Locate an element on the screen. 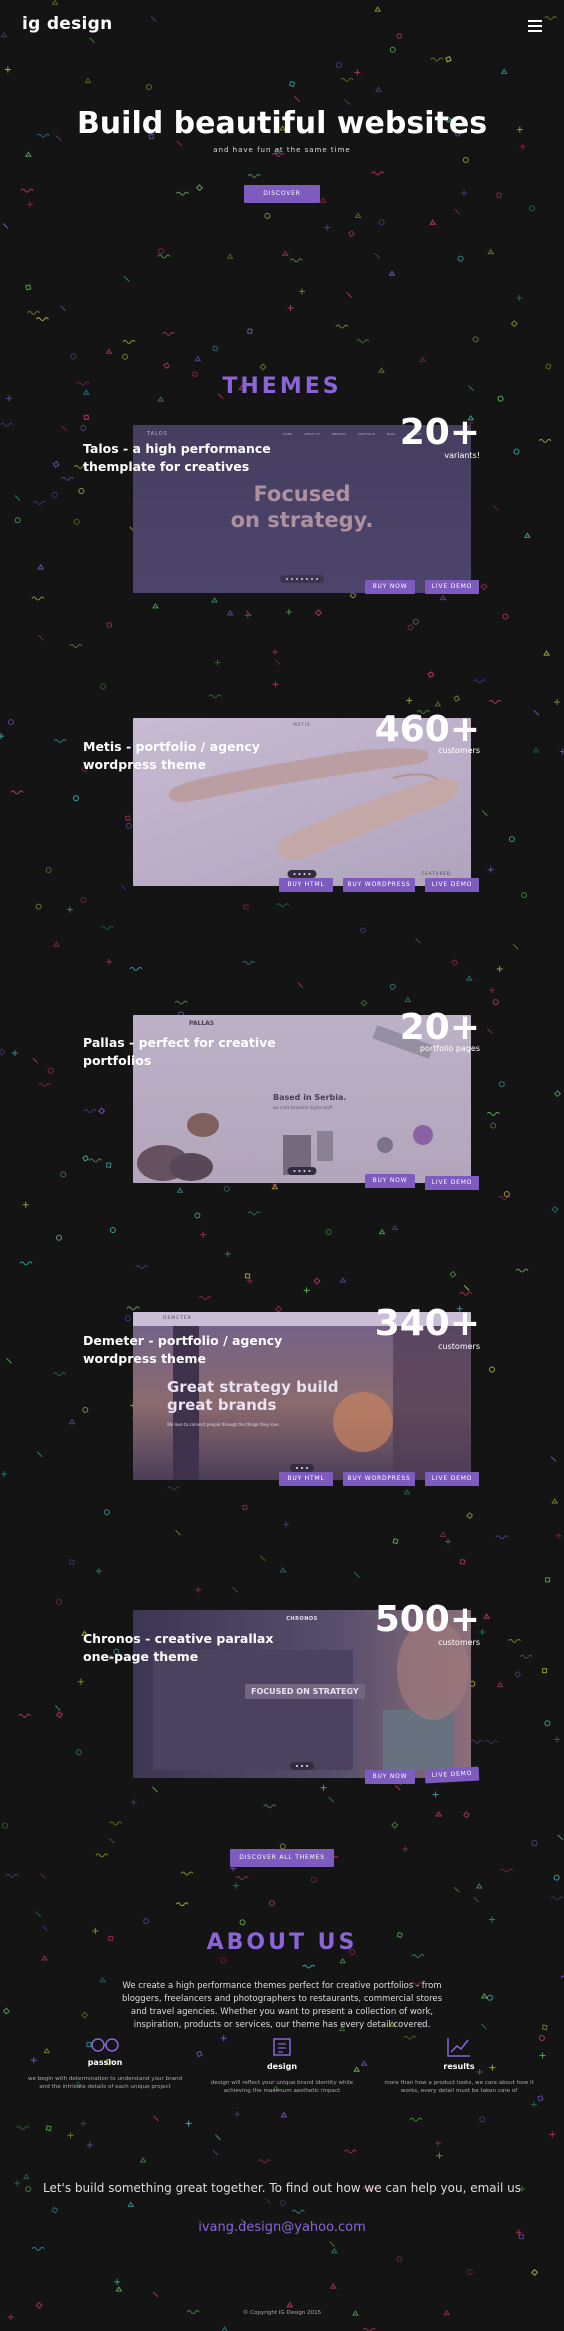 The image size is (564, 2331). menu-icon is located at coordinates (535, 27).